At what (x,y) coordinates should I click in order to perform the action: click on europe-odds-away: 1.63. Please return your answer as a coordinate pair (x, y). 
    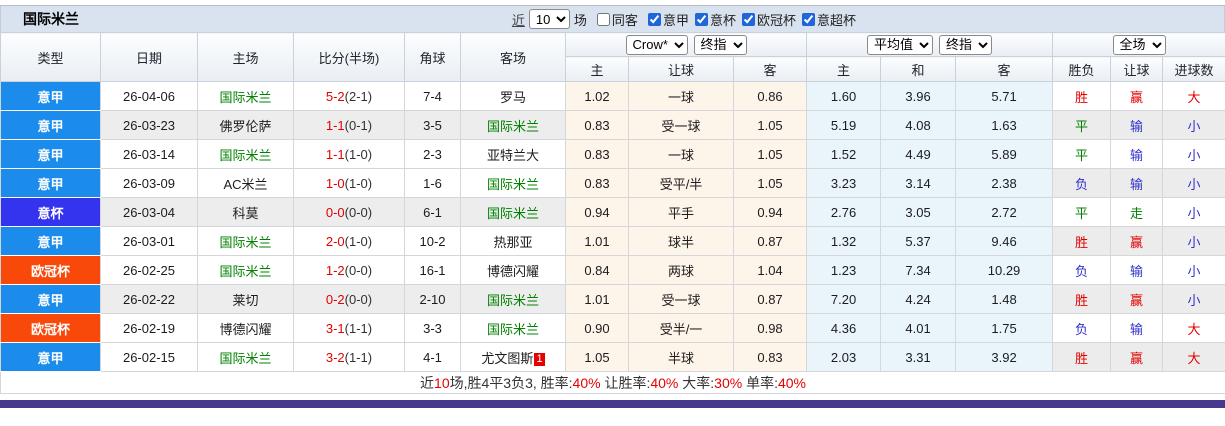
    Looking at the image, I should click on (1004, 125).